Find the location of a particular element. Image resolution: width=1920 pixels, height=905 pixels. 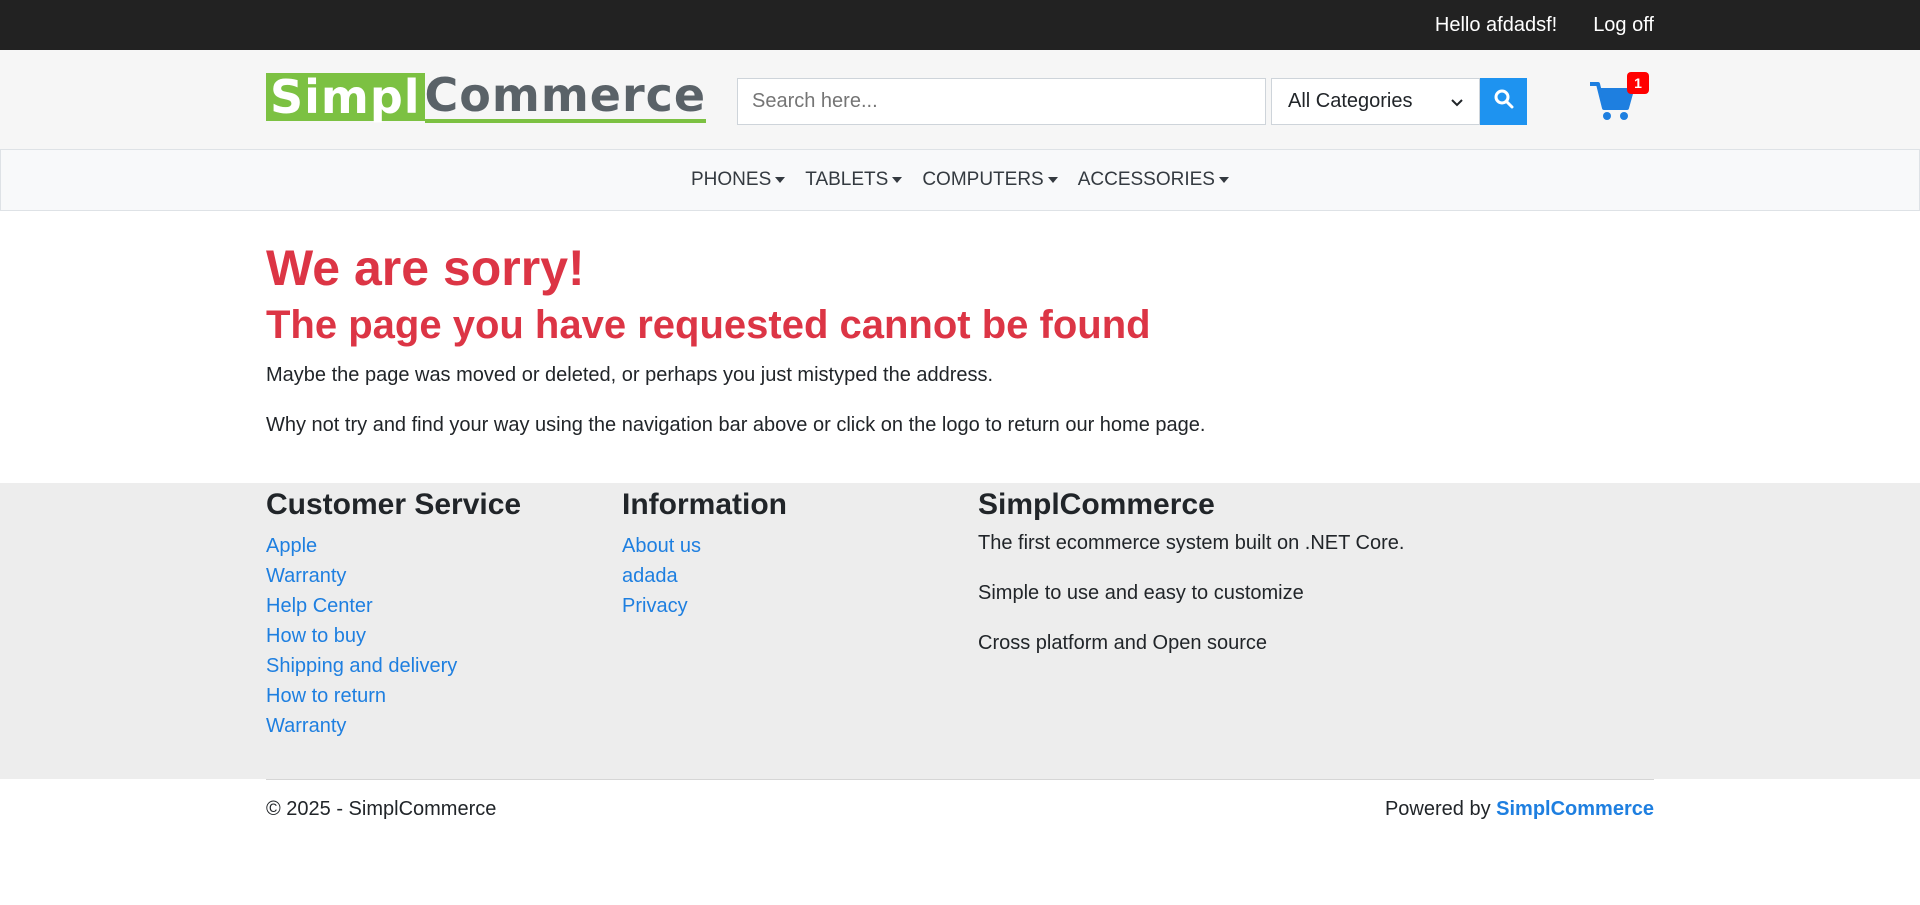

category-select-value: All Categories is located at coordinates (1350, 101).